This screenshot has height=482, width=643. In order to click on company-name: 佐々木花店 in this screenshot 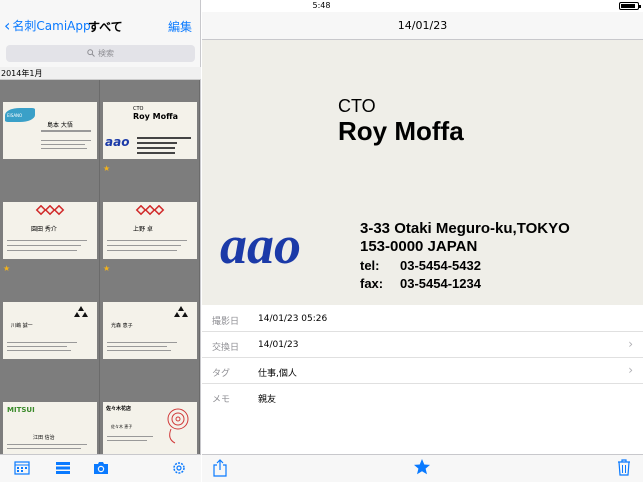, I will do `click(119, 409)`.